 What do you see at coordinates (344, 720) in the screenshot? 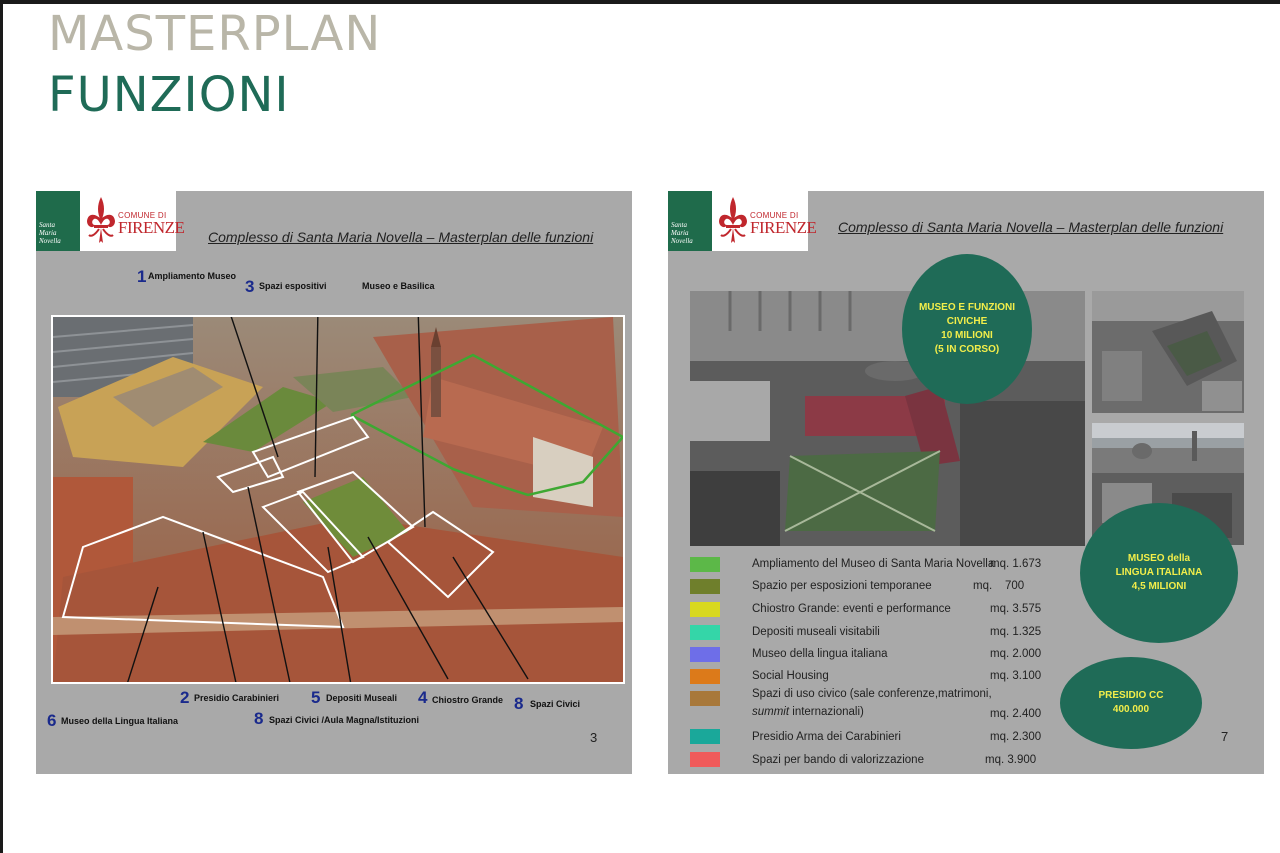
I see `label-spazi-civici-aula-magna: Spazi Civici /Aula Magna/Istituzioni` at bounding box center [344, 720].